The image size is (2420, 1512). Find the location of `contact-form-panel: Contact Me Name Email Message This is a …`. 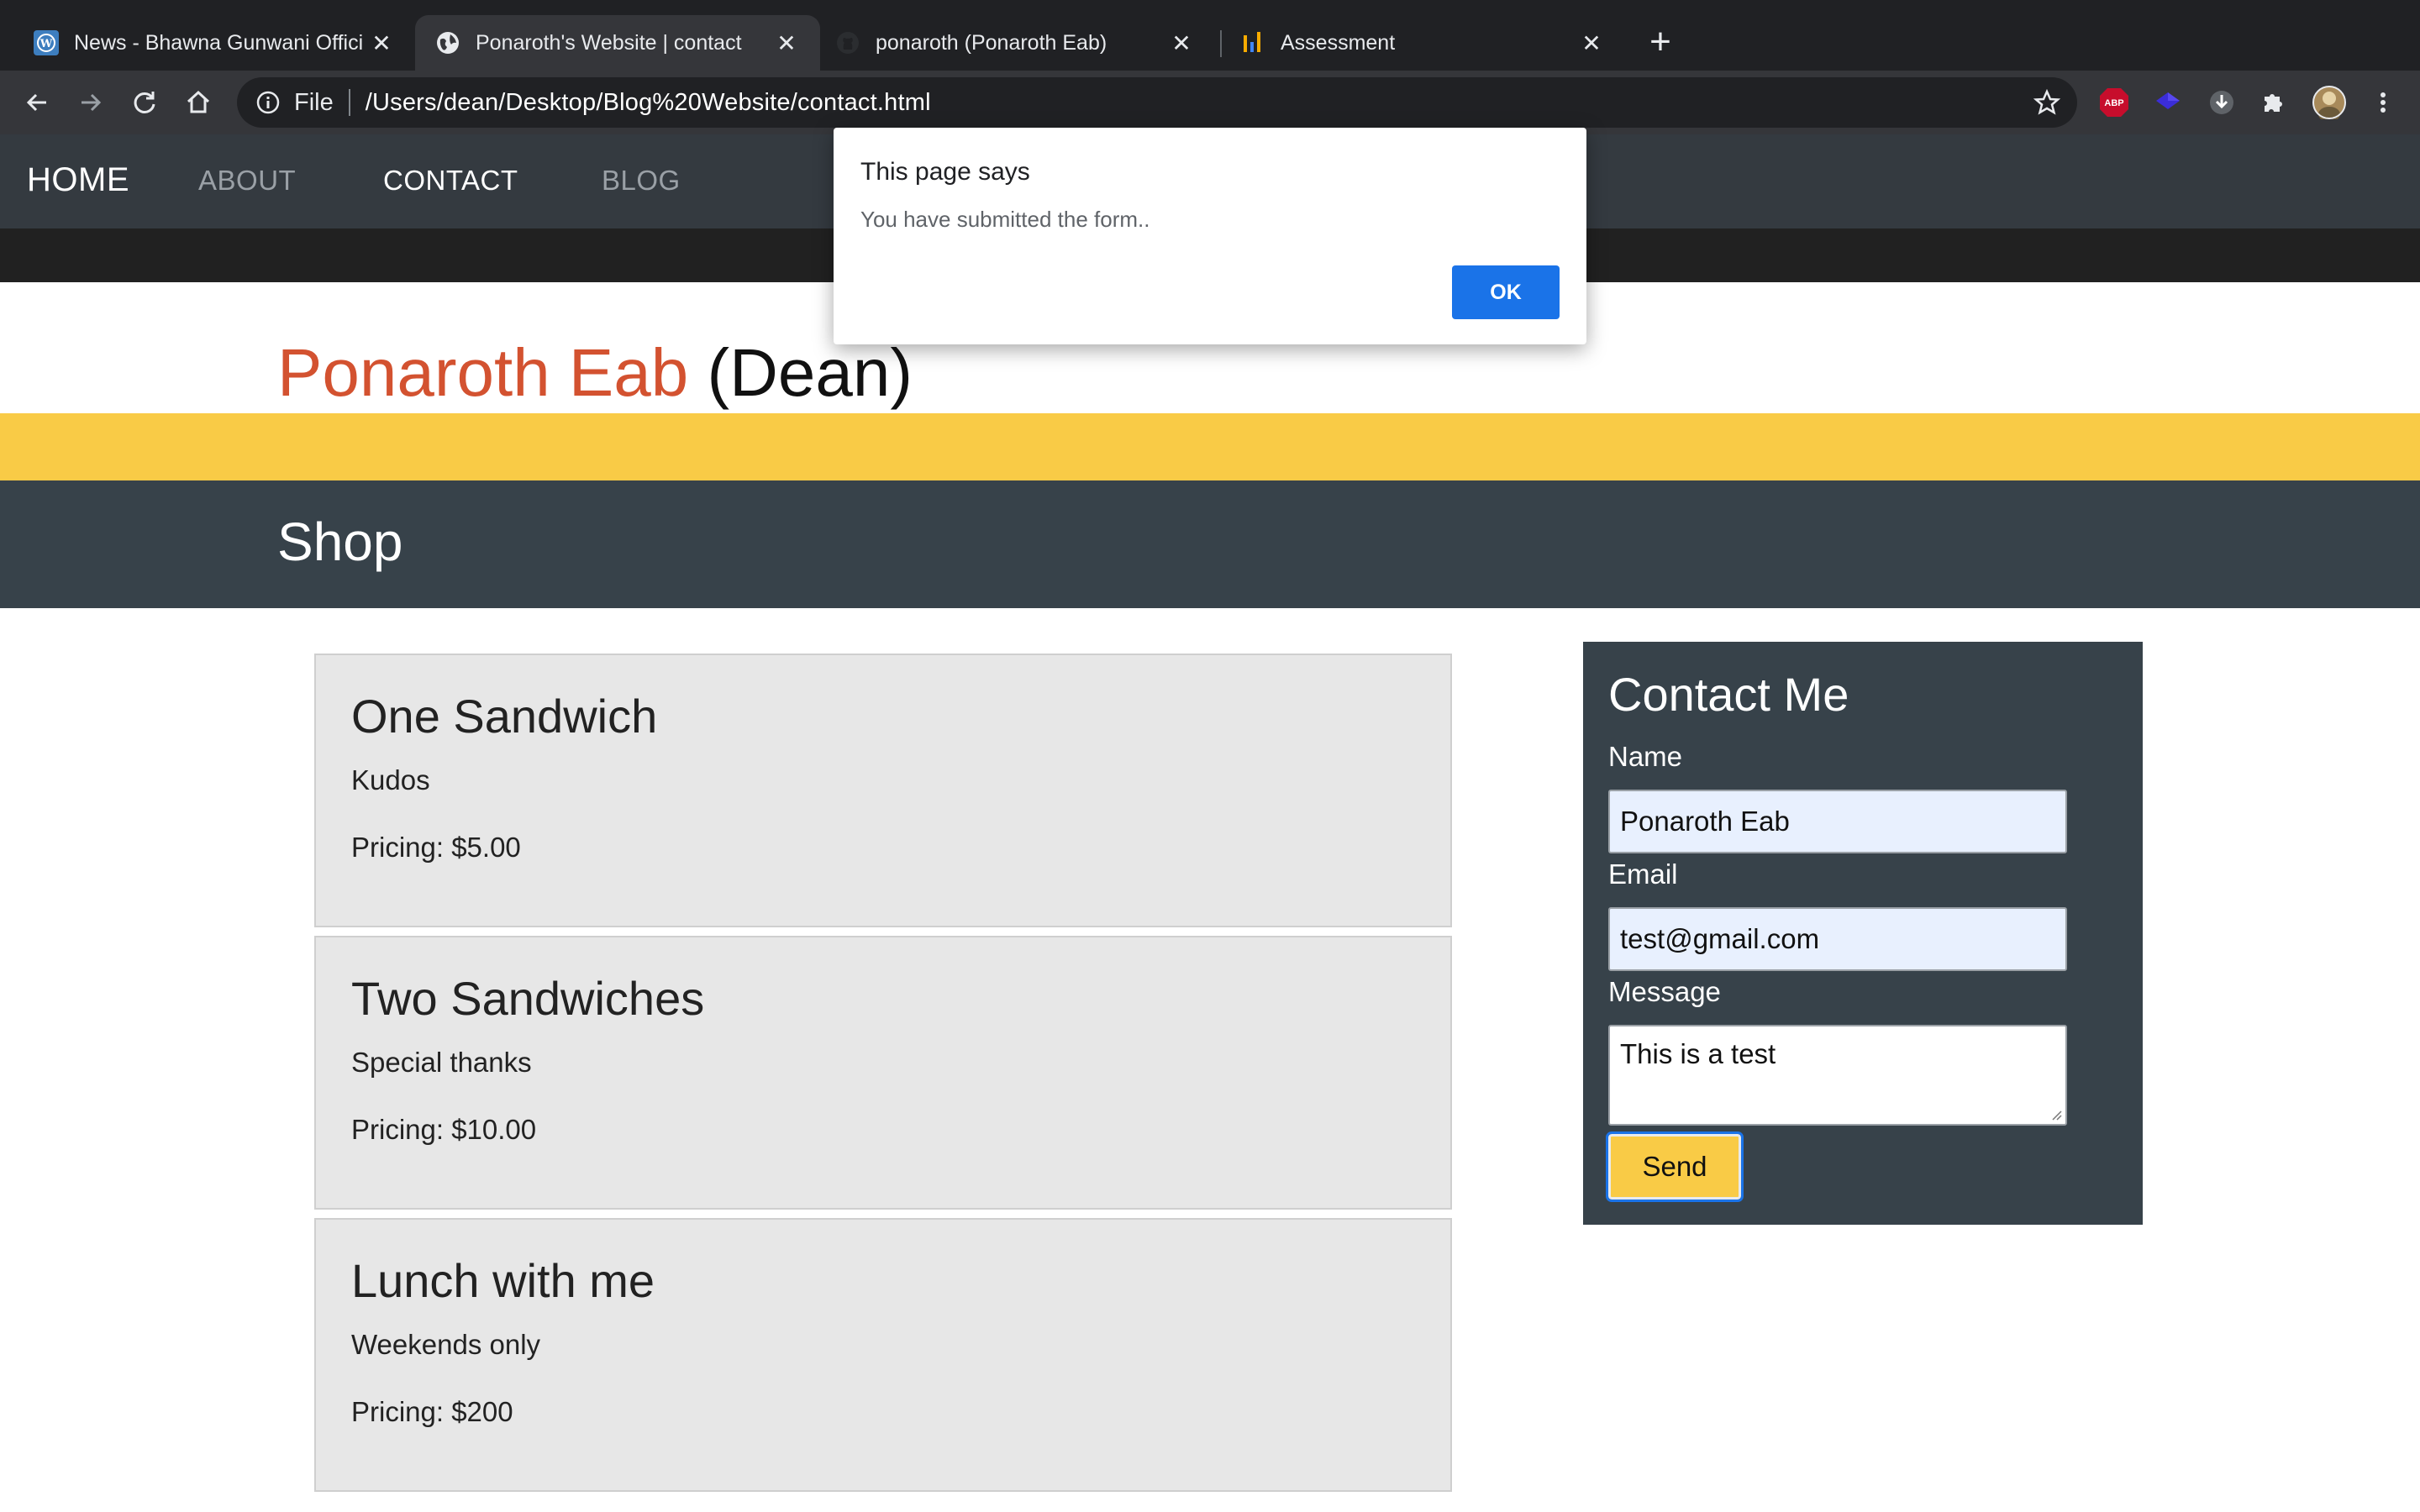

contact-form-panel: Contact Me Name Email Message This is a … is located at coordinates (1863, 933).